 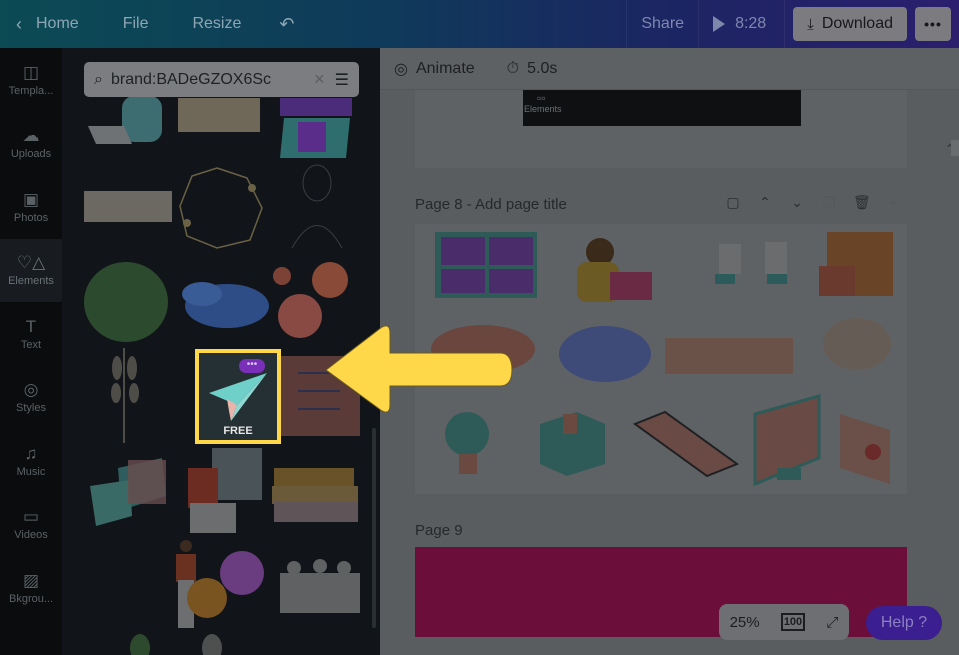 I want to click on sidebar-item-label: Music, so click(x=31, y=471).